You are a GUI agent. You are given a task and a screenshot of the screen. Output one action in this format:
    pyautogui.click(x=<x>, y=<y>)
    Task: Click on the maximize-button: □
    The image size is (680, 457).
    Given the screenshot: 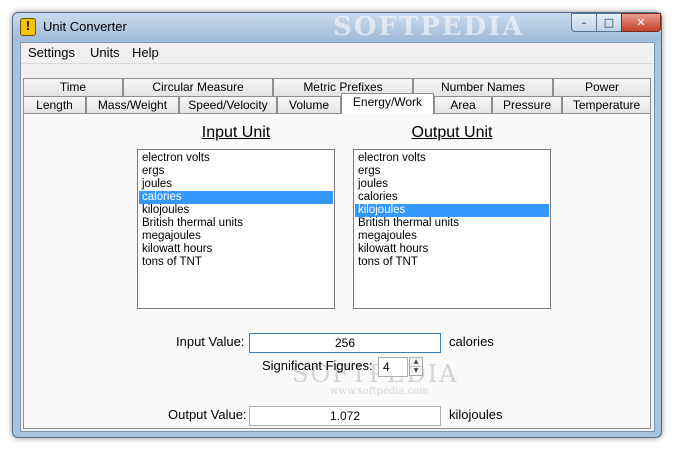 What is the action you would take?
    pyautogui.click(x=609, y=22)
    